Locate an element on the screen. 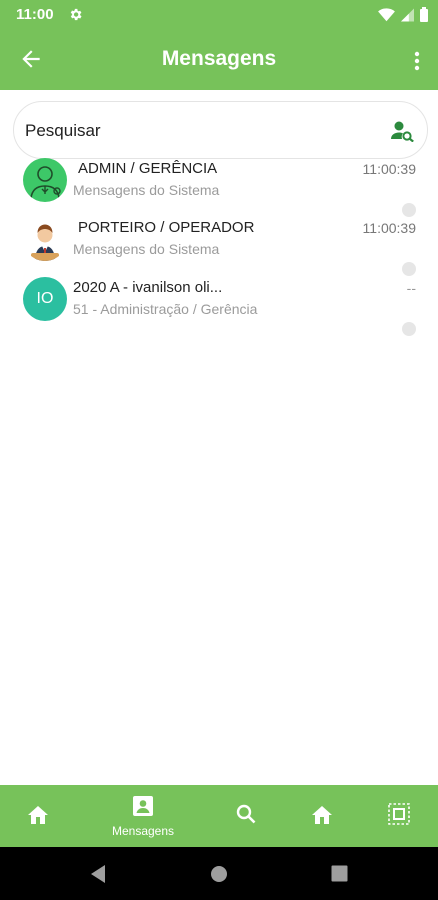  status-bar: 11:00 is located at coordinates (219, 15).